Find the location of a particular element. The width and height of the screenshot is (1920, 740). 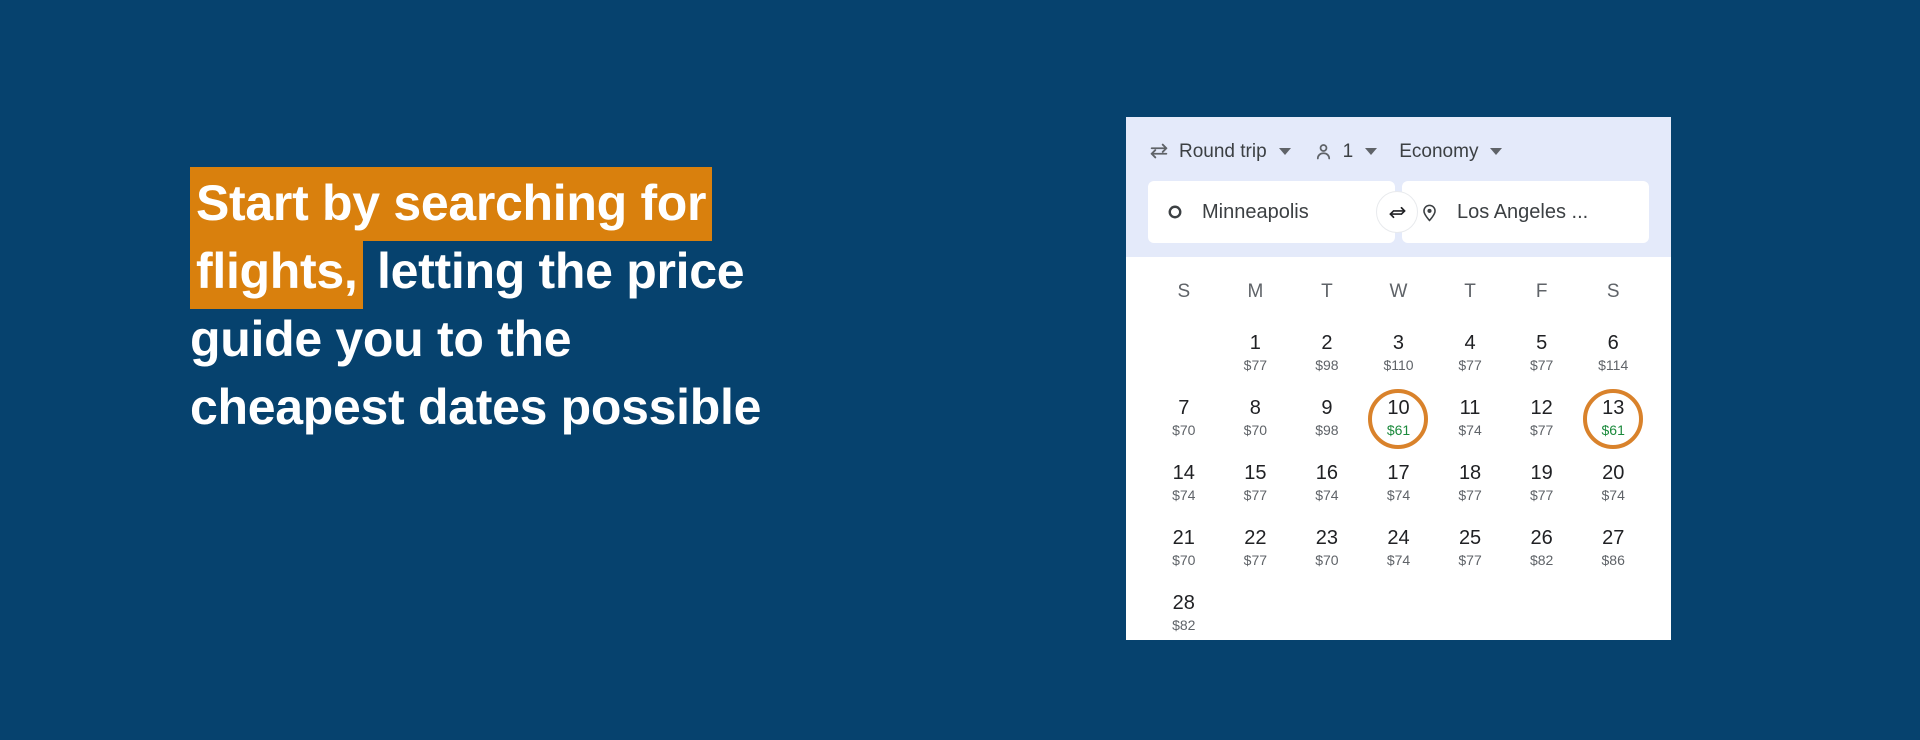

cabin-class-label: Economy is located at coordinates (1439, 151).